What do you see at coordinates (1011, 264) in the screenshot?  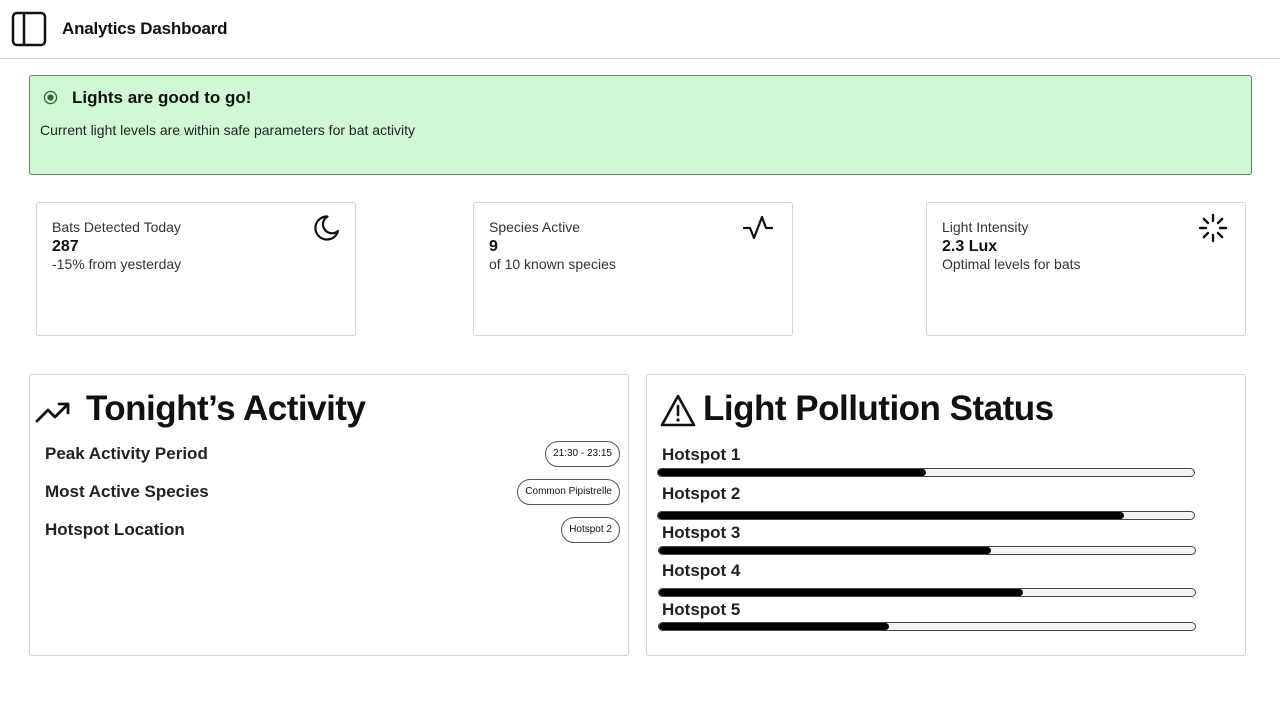 I see `stat-subtext: Optimal levels for bats` at bounding box center [1011, 264].